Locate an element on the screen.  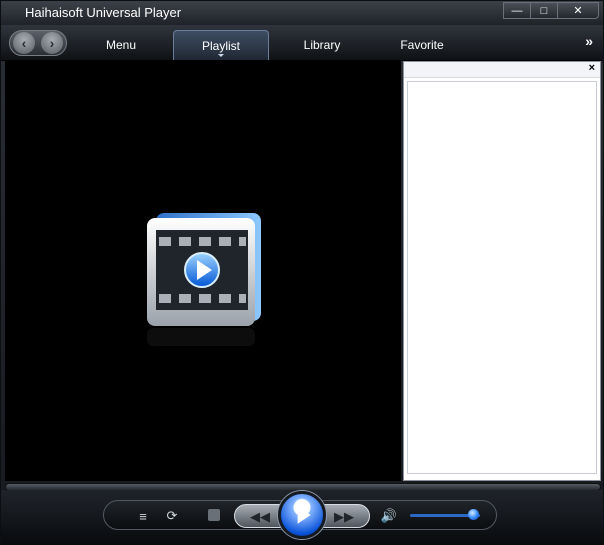
repeat-button: ⟳ is located at coordinates (172, 516).